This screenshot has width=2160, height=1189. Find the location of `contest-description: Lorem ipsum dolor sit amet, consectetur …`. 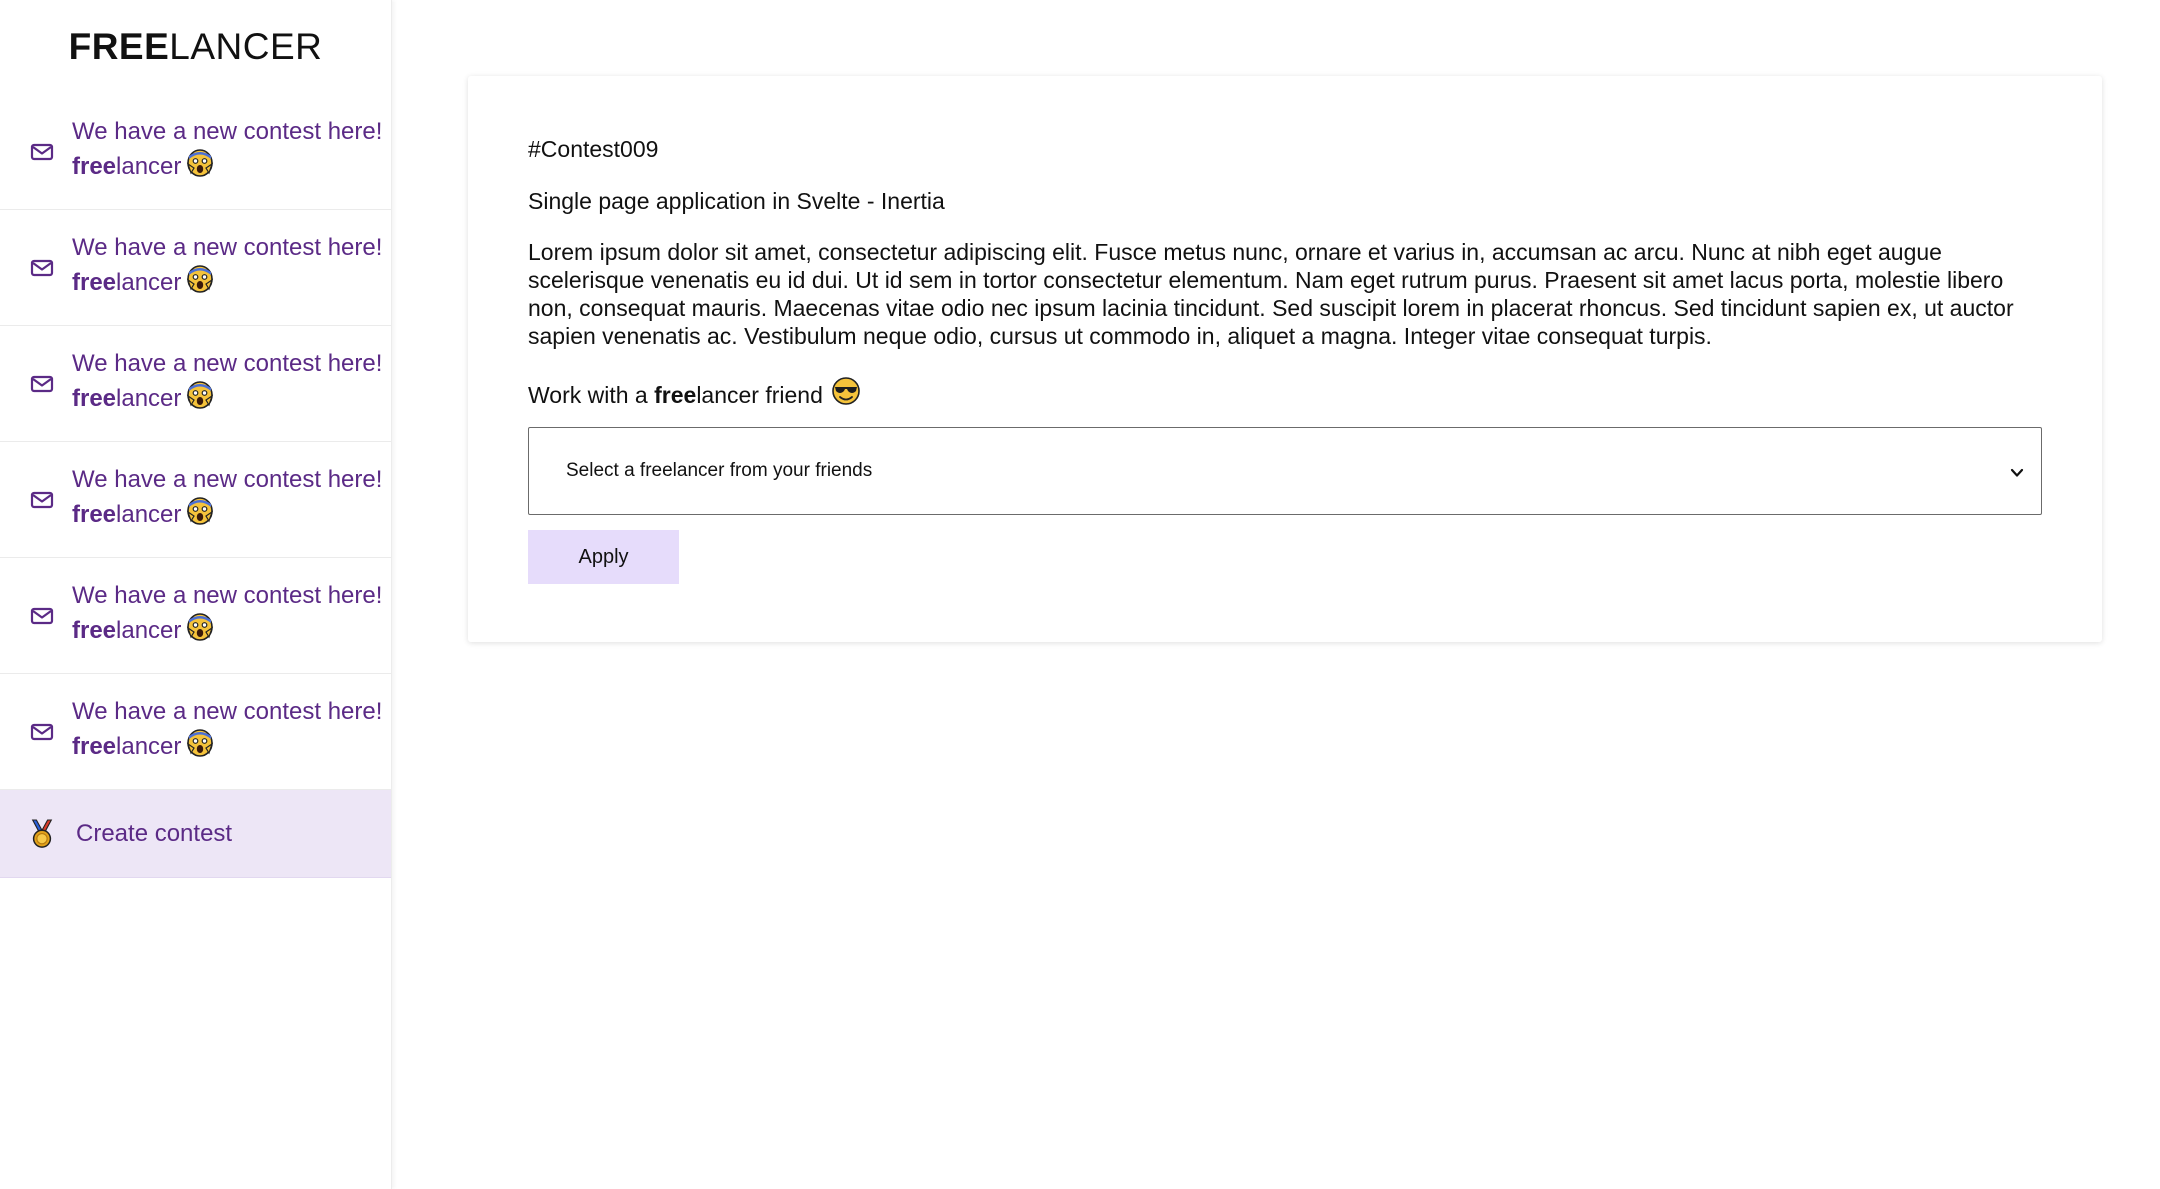

contest-description: Lorem ipsum dolor sit amet, consectetur … is located at coordinates (1271, 294).